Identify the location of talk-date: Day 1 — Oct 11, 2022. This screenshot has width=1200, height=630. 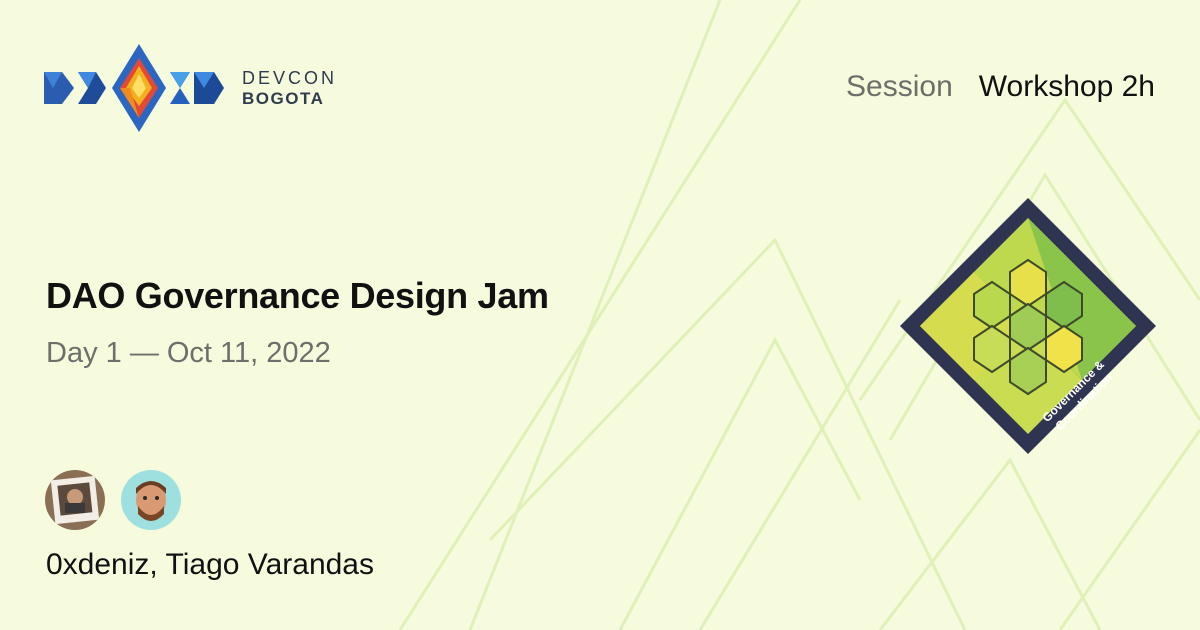
(188, 353).